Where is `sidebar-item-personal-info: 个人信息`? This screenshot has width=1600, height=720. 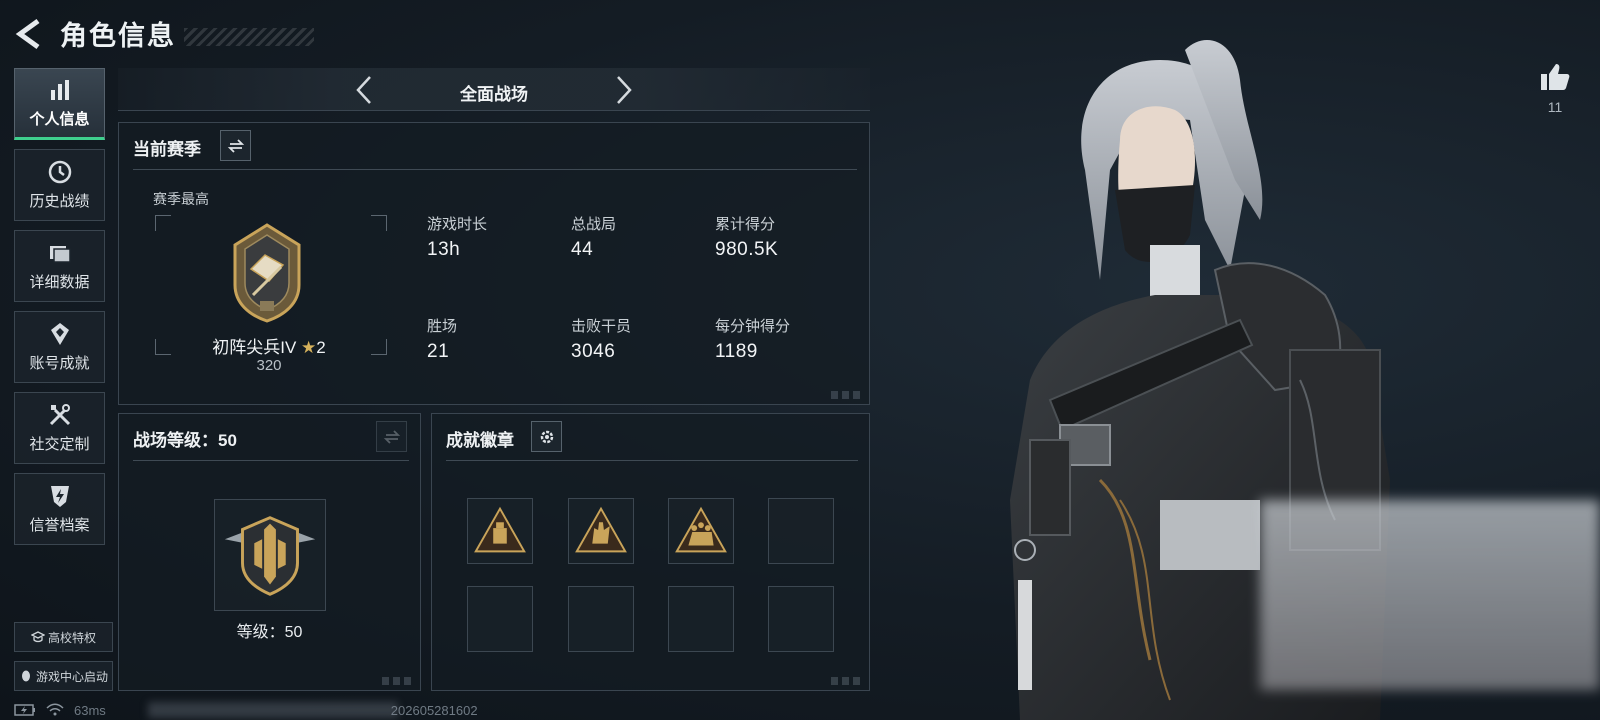
sidebar-item-personal-info: 个人信息 is located at coordinates (59, 104).